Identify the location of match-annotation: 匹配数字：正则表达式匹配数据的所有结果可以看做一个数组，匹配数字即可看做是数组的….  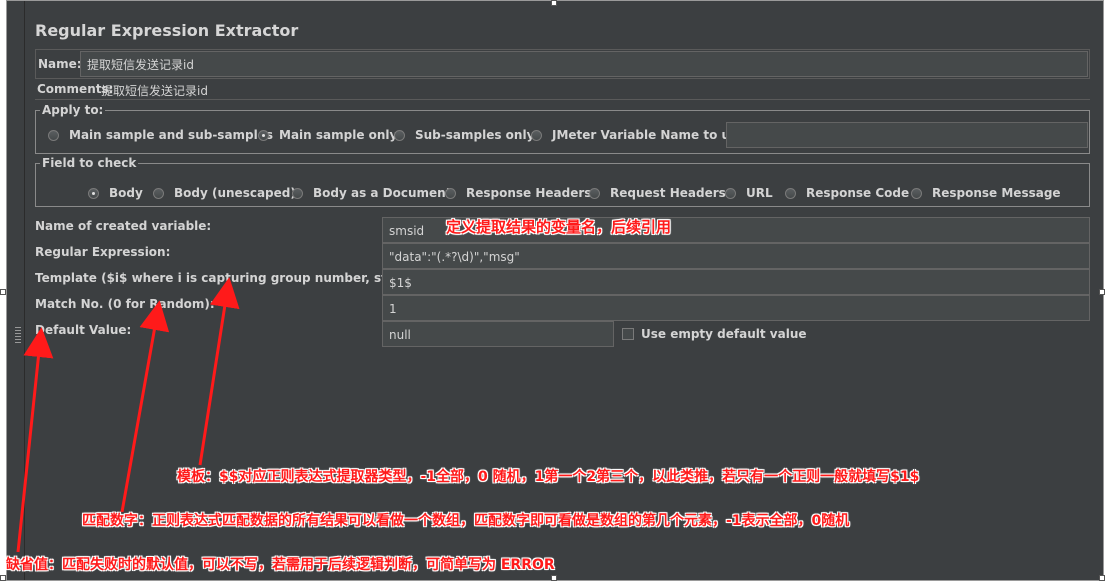
(466, 521).